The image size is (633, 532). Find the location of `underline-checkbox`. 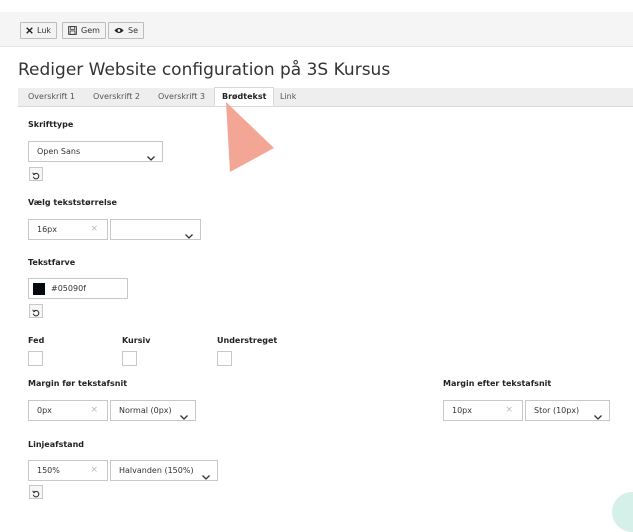

underline-checkbox is located at coordinates (224, 358).